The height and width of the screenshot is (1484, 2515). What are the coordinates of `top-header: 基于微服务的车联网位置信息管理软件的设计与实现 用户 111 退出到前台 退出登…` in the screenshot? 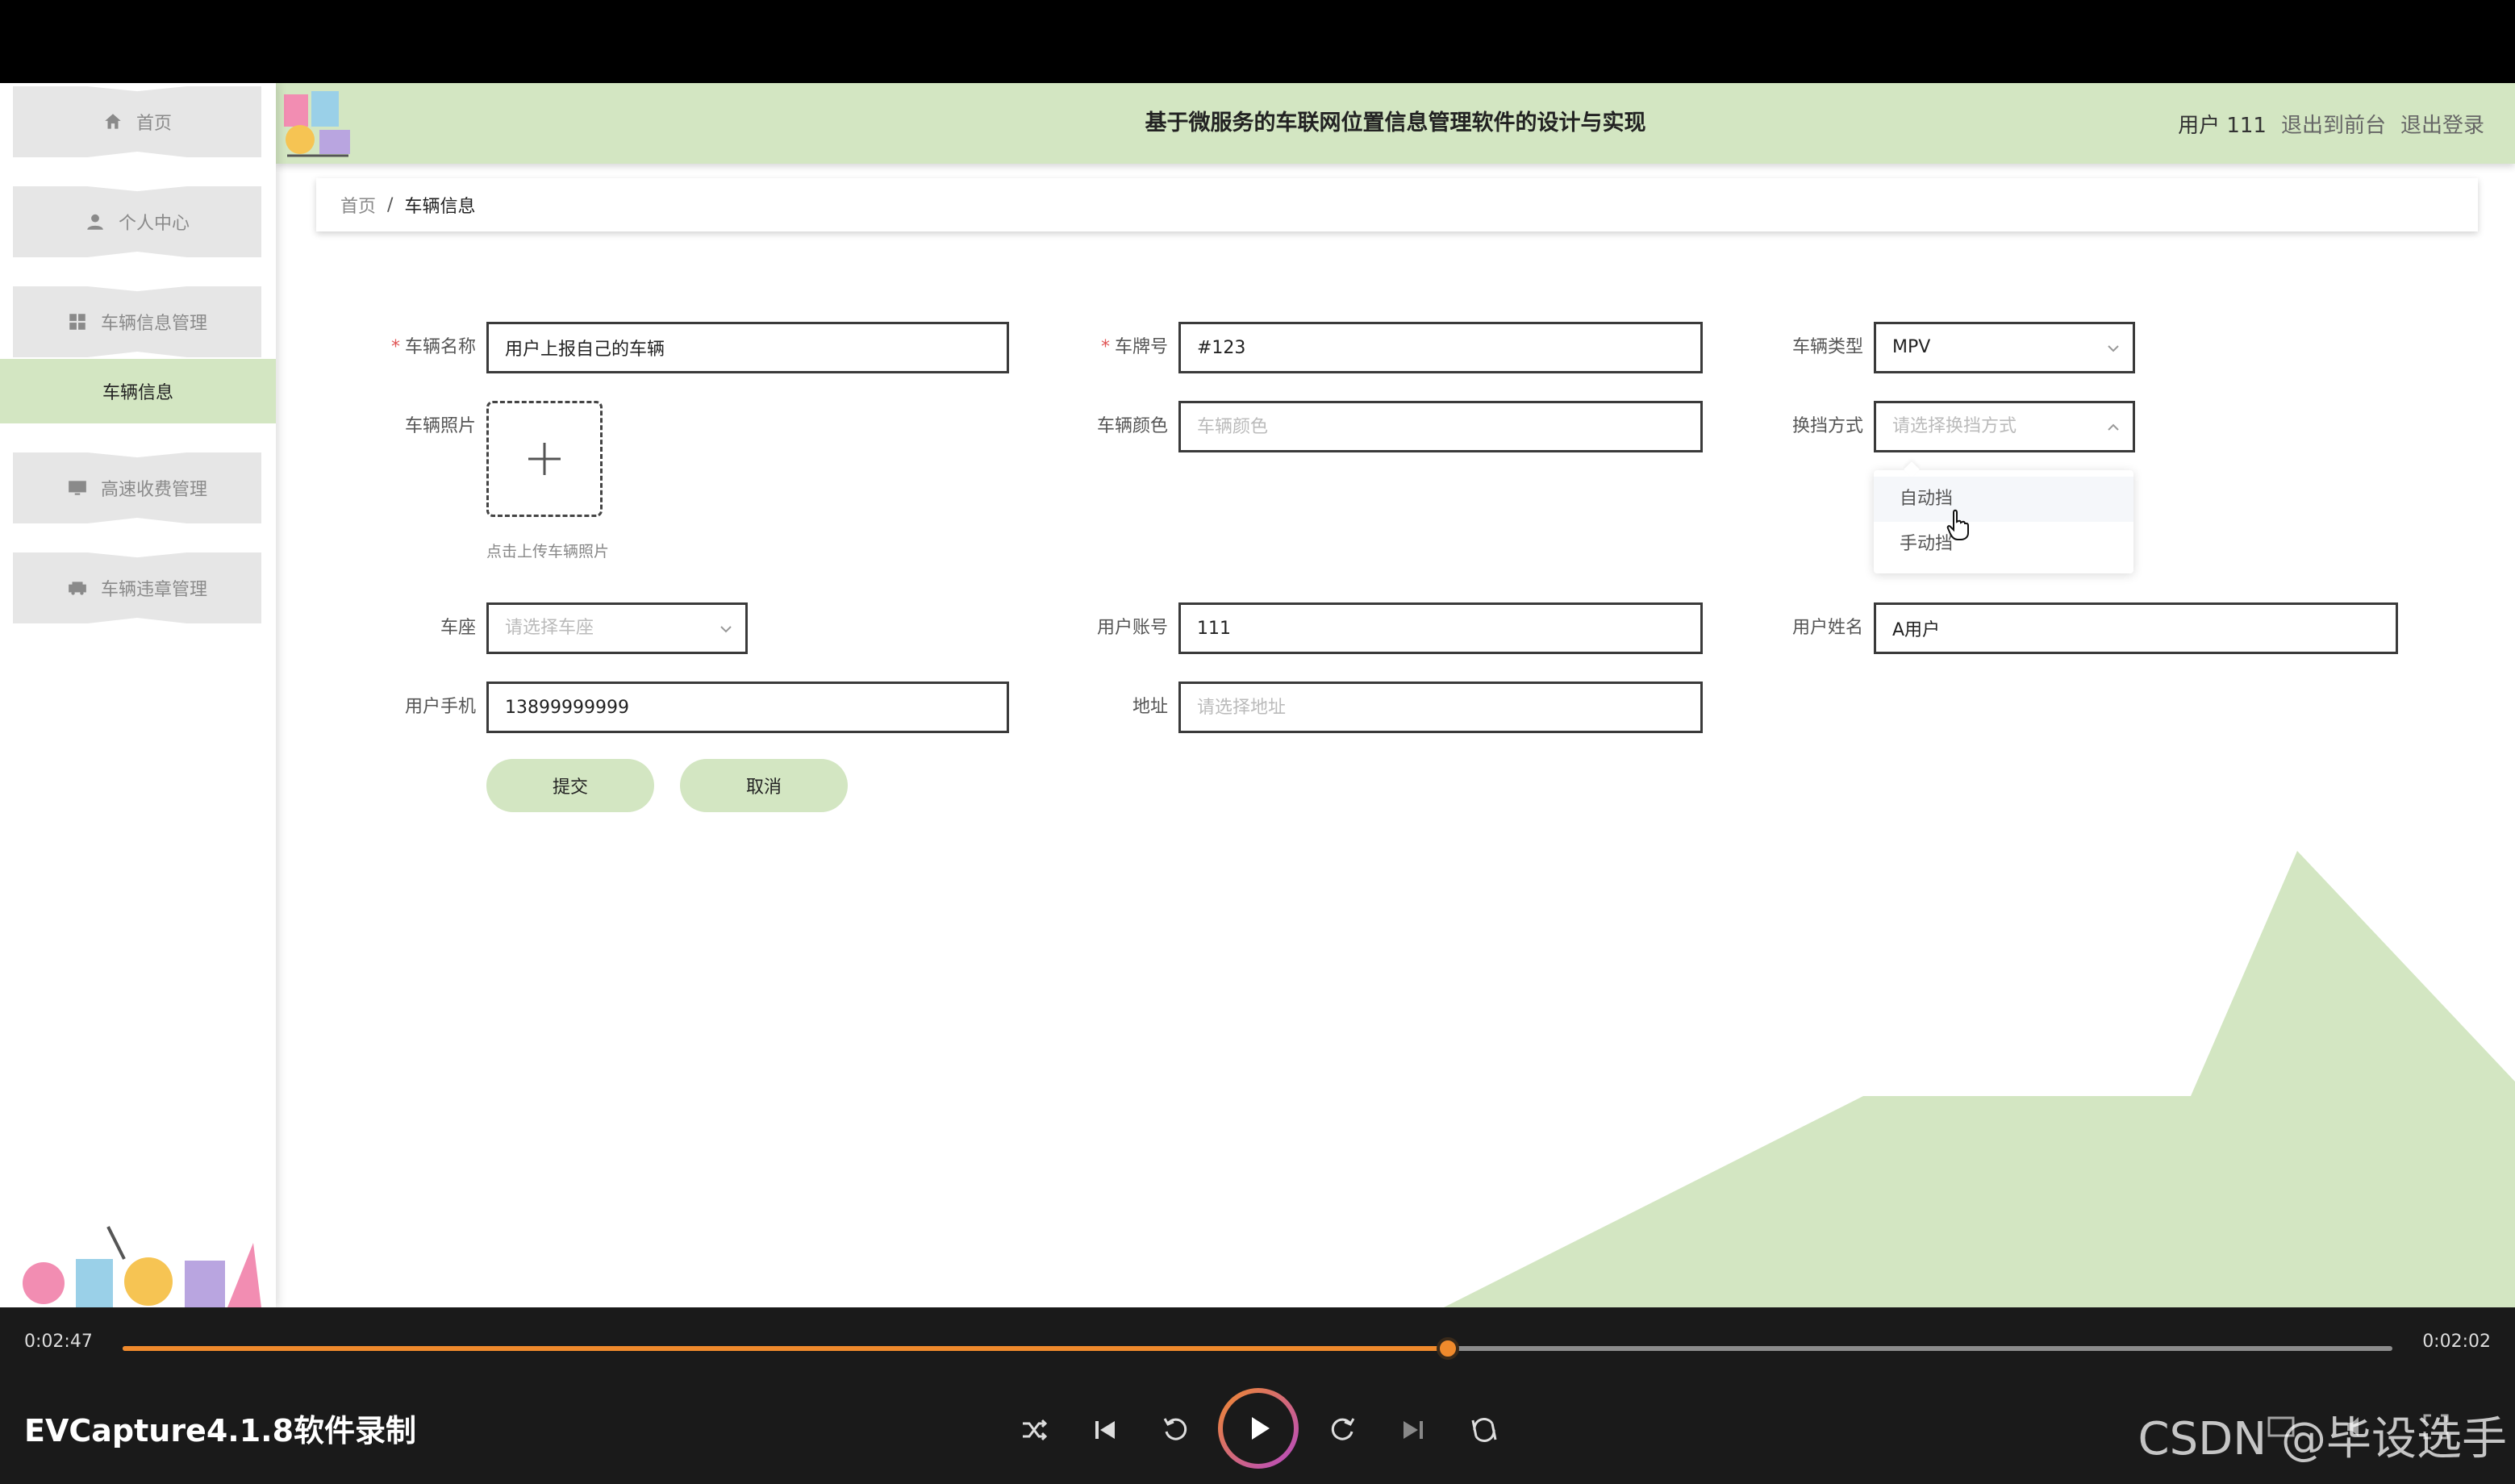 It's located at (1395, 123).